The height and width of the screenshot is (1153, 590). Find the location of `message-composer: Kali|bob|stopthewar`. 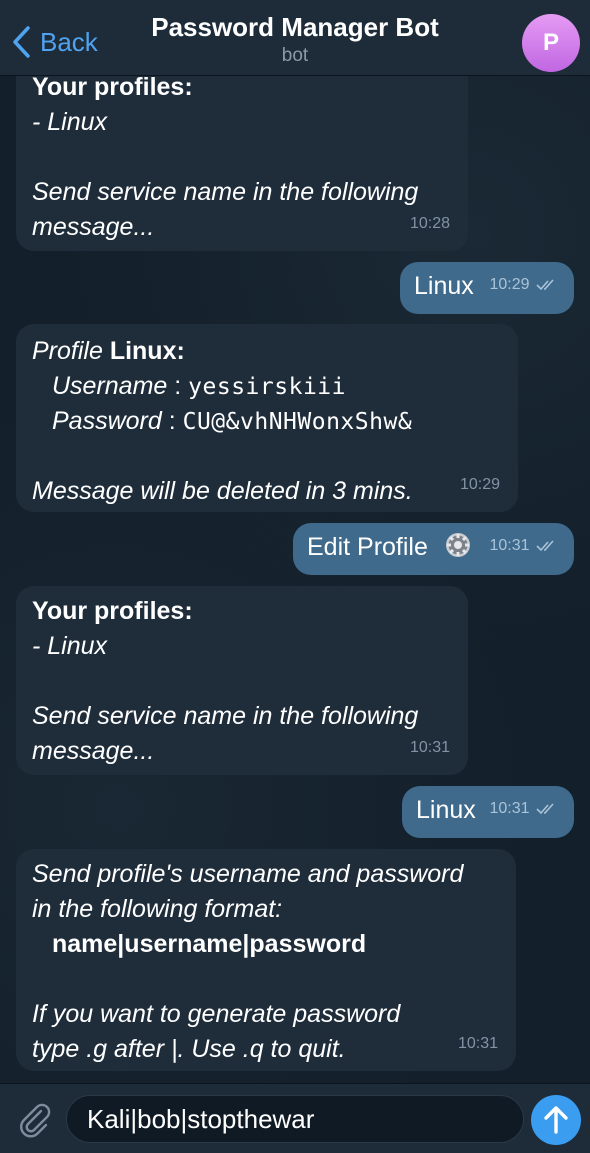

message-composer: Kali|bob|stopthewar is located at coordinates (295, 1118).